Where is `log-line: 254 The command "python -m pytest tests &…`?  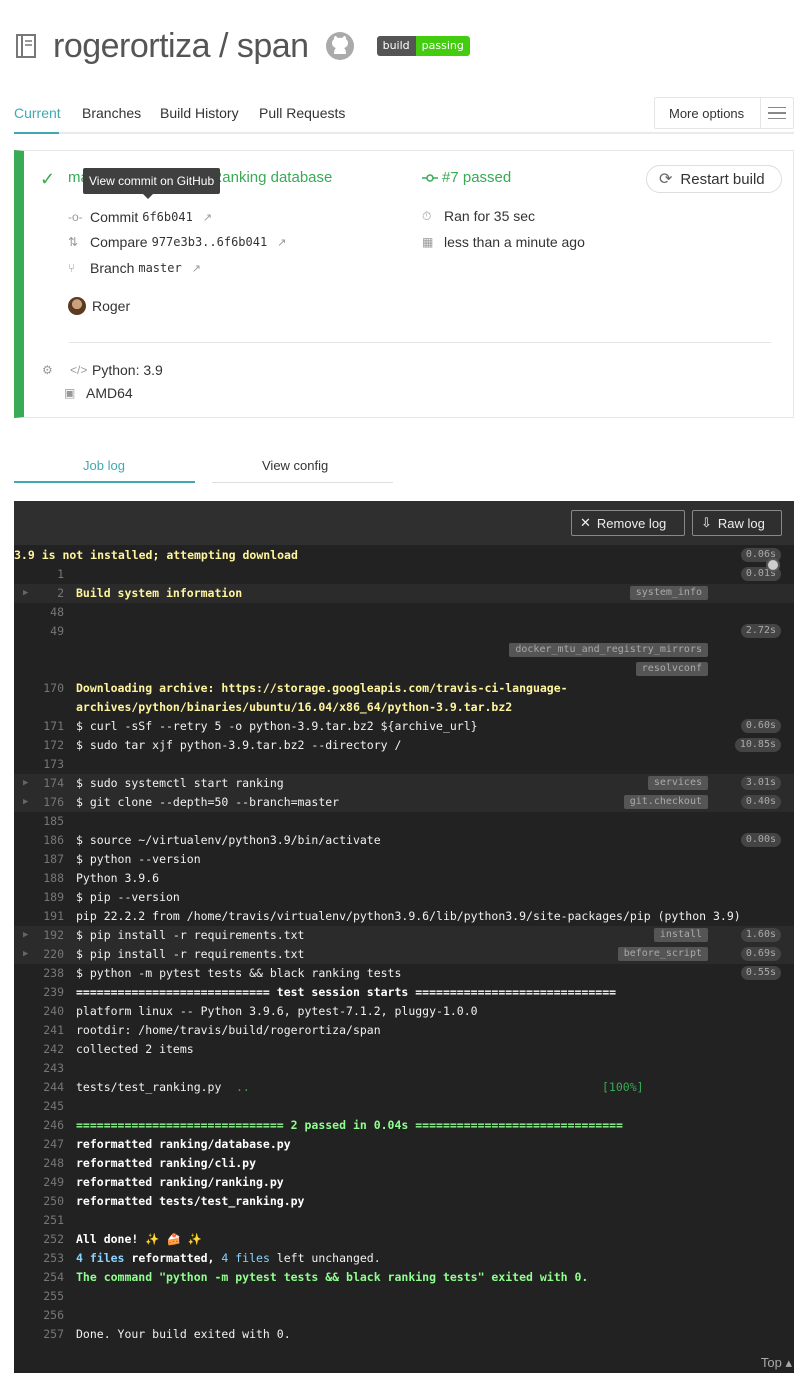
log-line: 254 The command "python -m pytest tests &… is located at coordinates (404, 1277).